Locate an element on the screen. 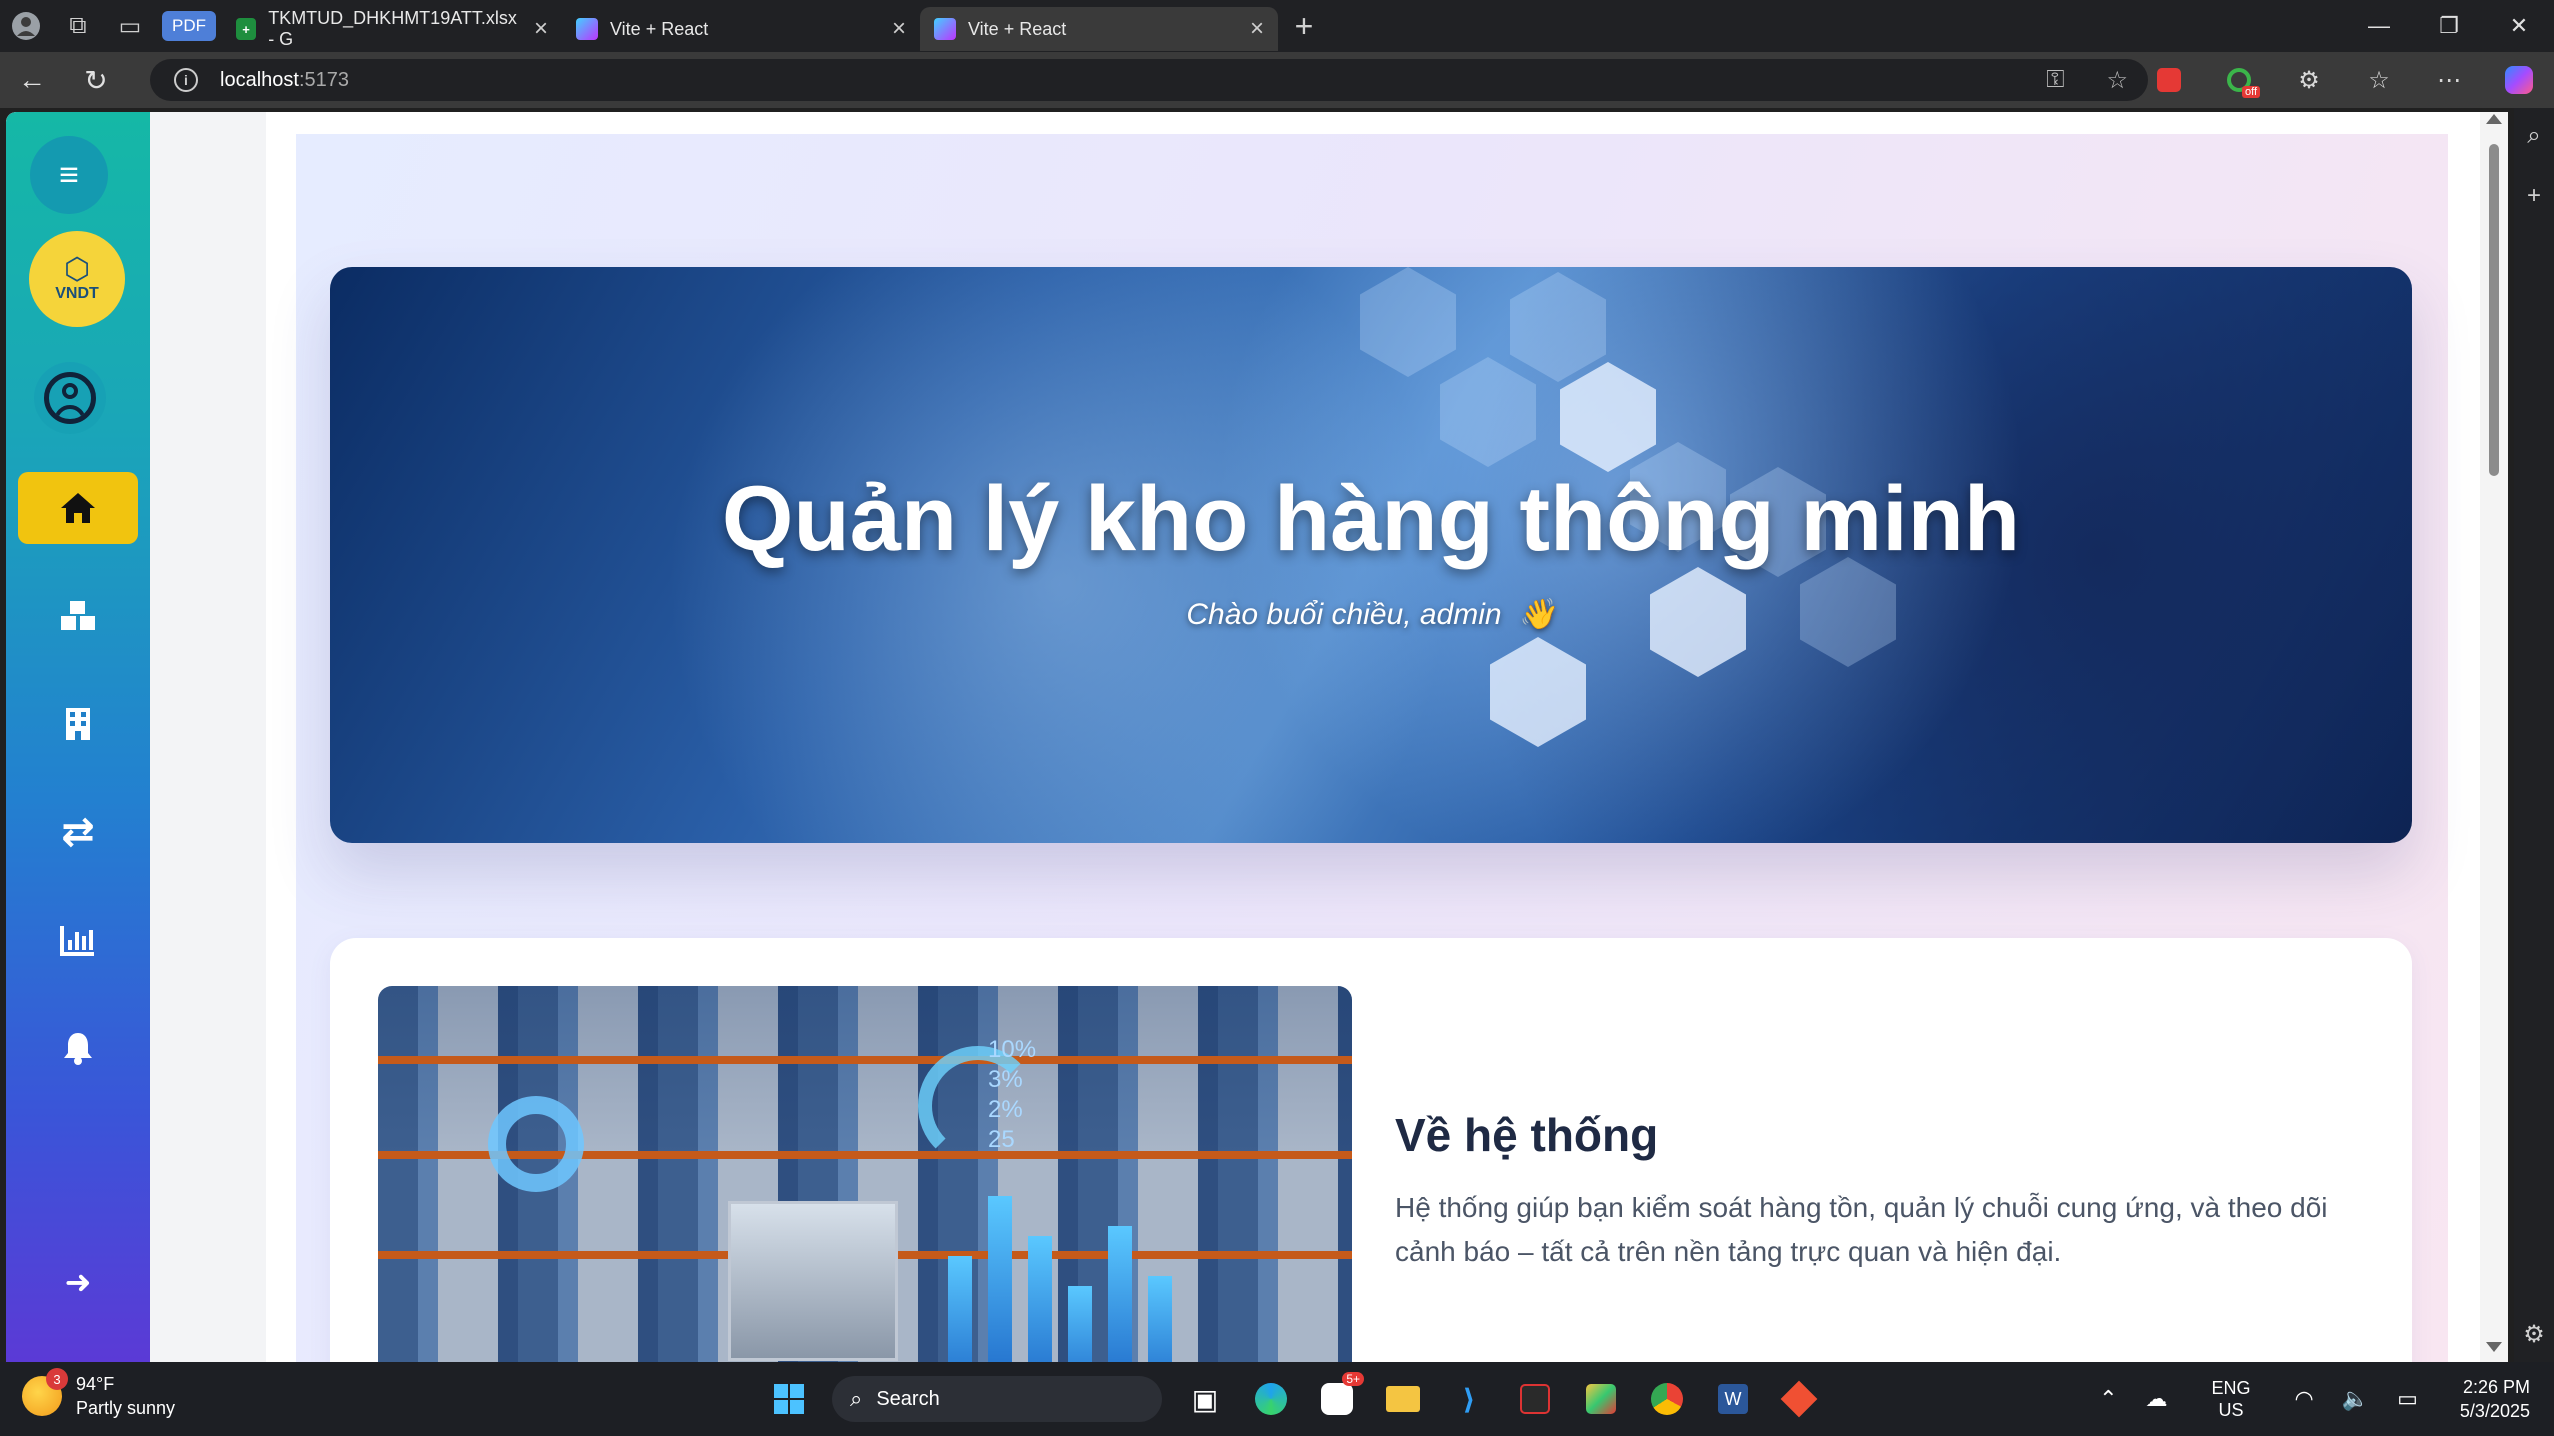 Image resolution: width=2554 pixels, height=1436 pixels. edge-sidebar: ⌕ + ⚙ is located at coordinates (2534, 735).